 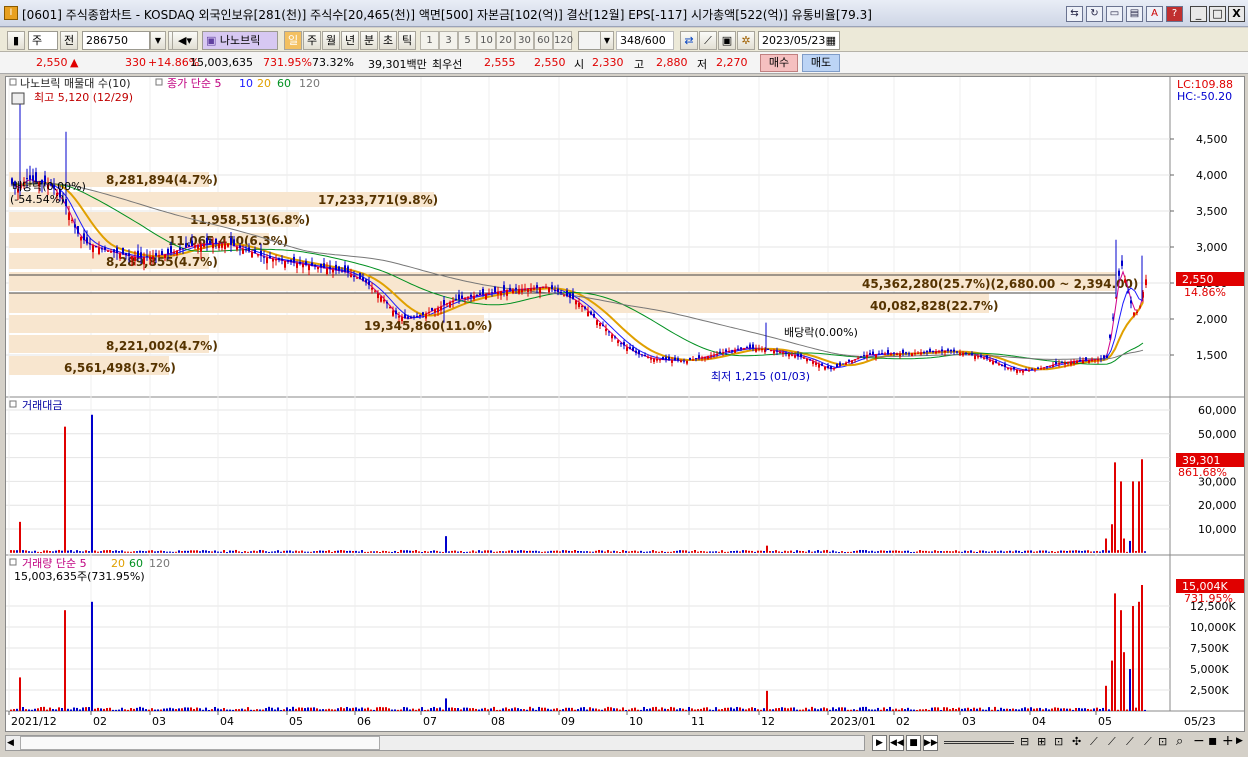 I want to click on layout-3-icon: ⊡, so click(x=1061, y=743).